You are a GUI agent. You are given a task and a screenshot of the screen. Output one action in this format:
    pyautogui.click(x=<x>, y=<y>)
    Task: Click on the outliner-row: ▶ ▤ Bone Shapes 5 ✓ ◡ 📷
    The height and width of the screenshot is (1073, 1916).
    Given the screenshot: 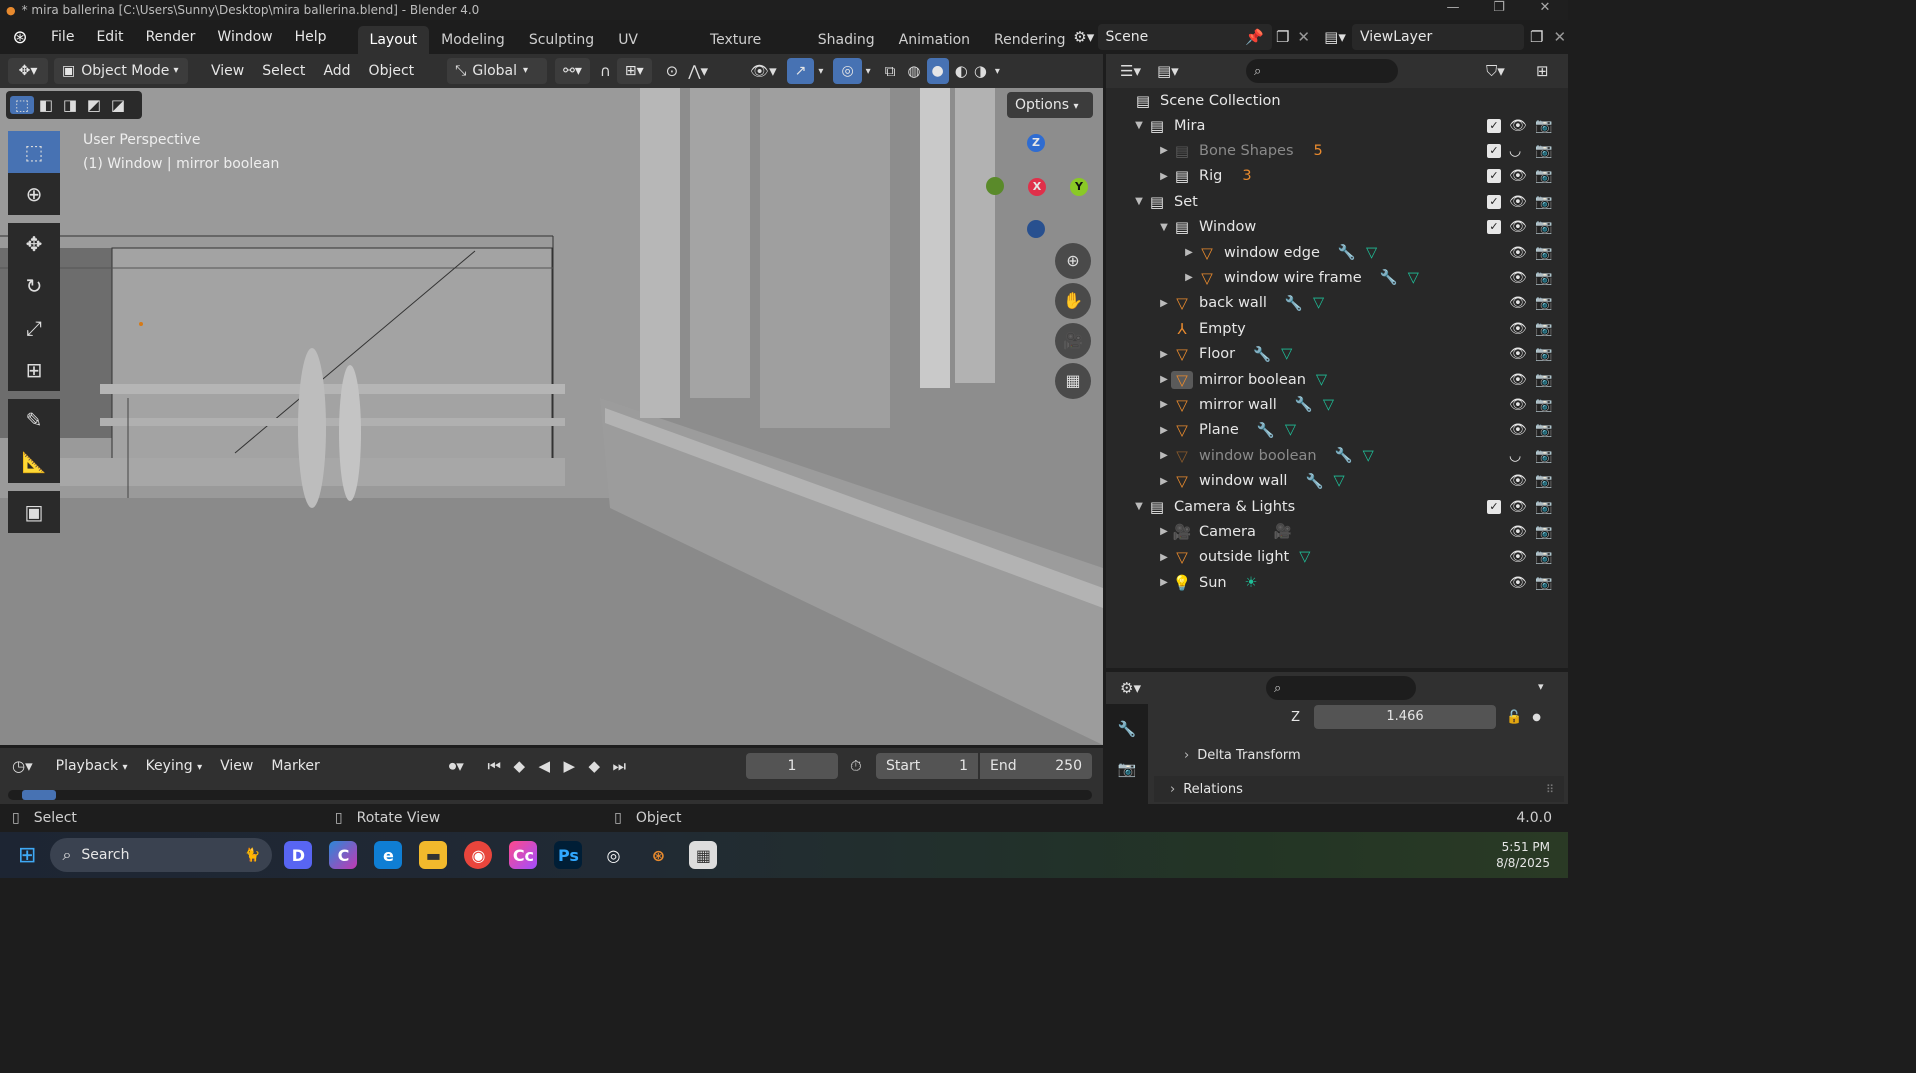 What is the action you would take?
    pyautogui.click(x=1337, y=150)
    